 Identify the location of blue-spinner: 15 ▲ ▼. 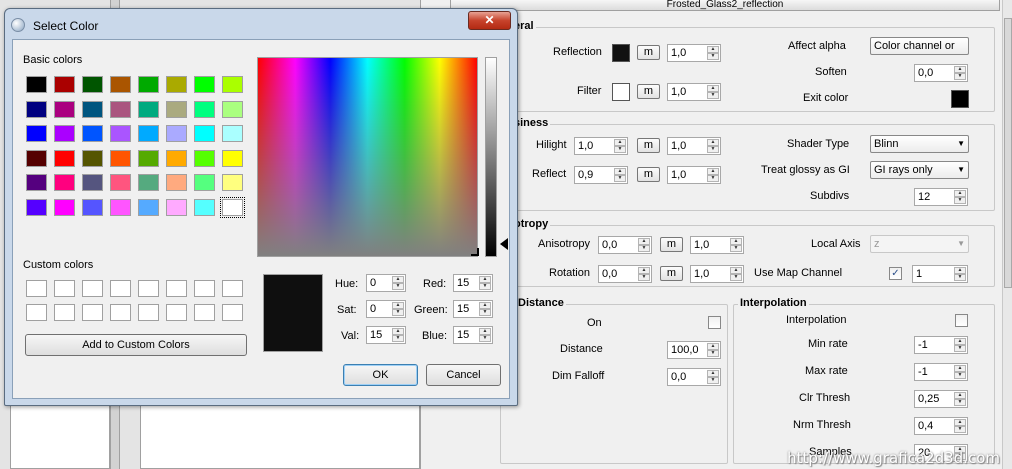
(473, 335).